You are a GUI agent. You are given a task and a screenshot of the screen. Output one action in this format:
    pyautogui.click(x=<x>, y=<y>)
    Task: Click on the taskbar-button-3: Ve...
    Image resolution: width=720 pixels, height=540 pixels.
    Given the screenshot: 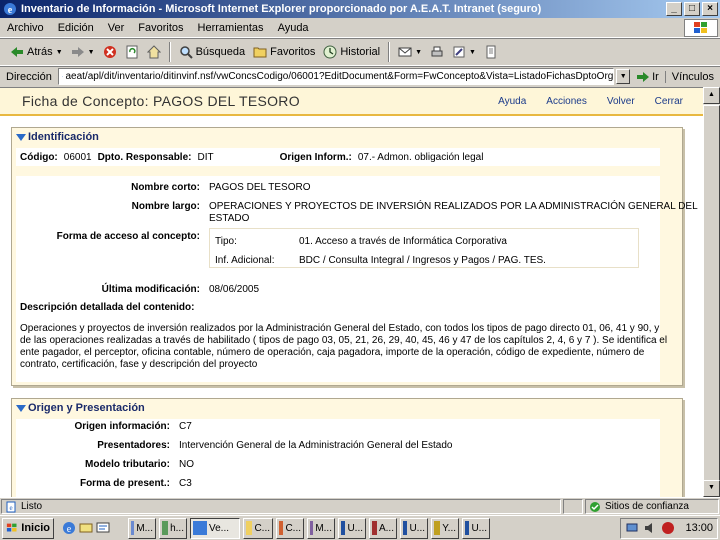 What is the action you would take?
    pyautogui.click(x=215, y=528)
    